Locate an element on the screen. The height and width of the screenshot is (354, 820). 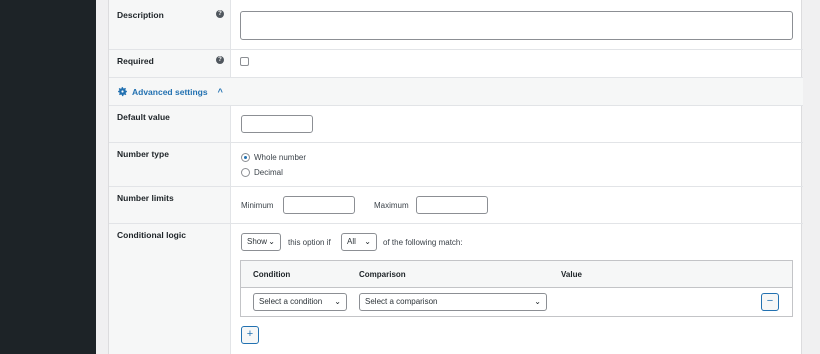
number-limits-label: Number limits is located at coordinates (145, 198).